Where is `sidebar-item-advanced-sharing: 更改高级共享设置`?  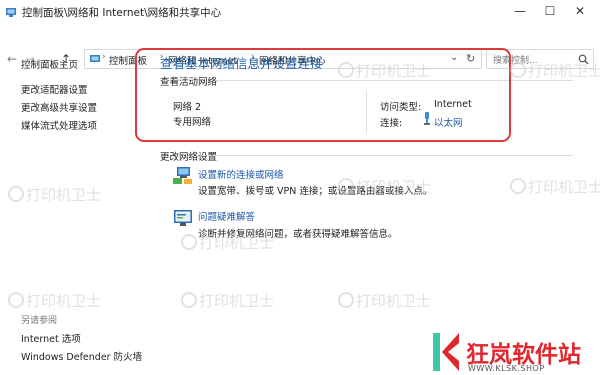
sidebar-item-advanced-sharing: 更改高级共享设置 is located at coordinates (59, 107).